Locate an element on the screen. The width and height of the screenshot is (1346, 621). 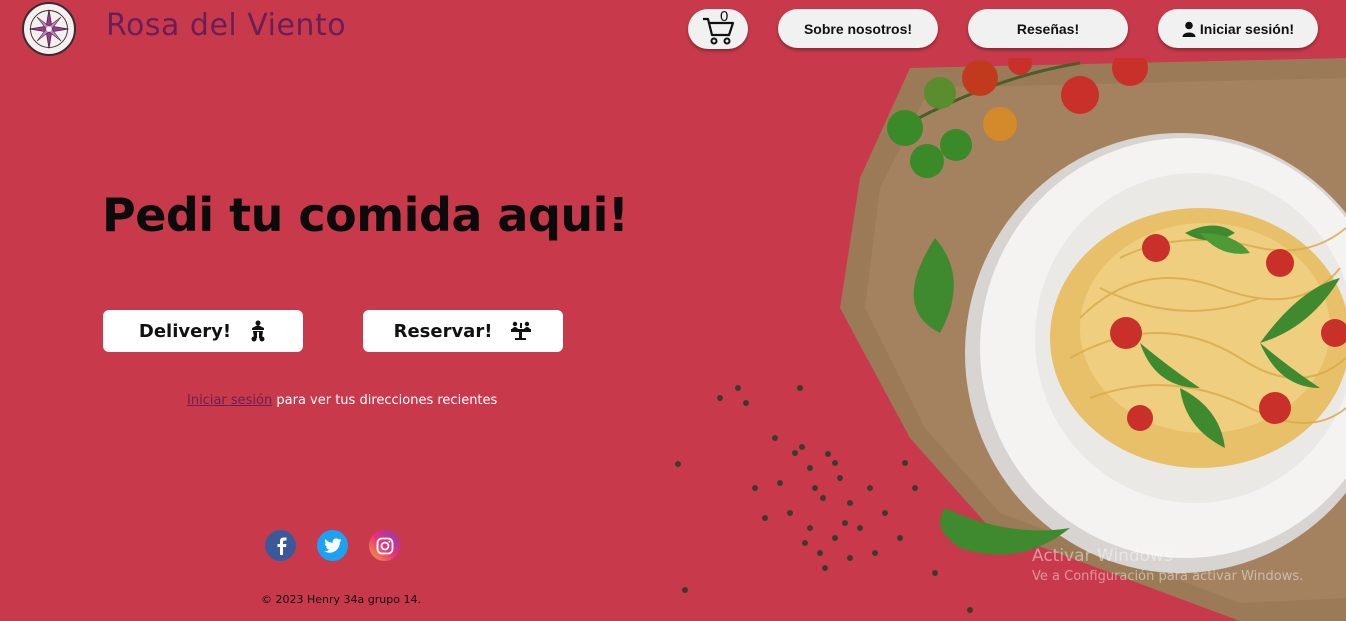
login-button-label: Iniciar sesión! is located at coordinates (1247, 28).